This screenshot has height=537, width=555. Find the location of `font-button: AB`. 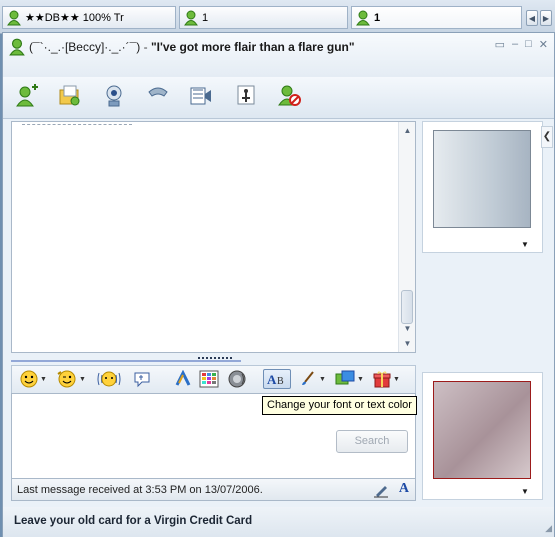

font-button: AB is located at coordinates (277, 379).